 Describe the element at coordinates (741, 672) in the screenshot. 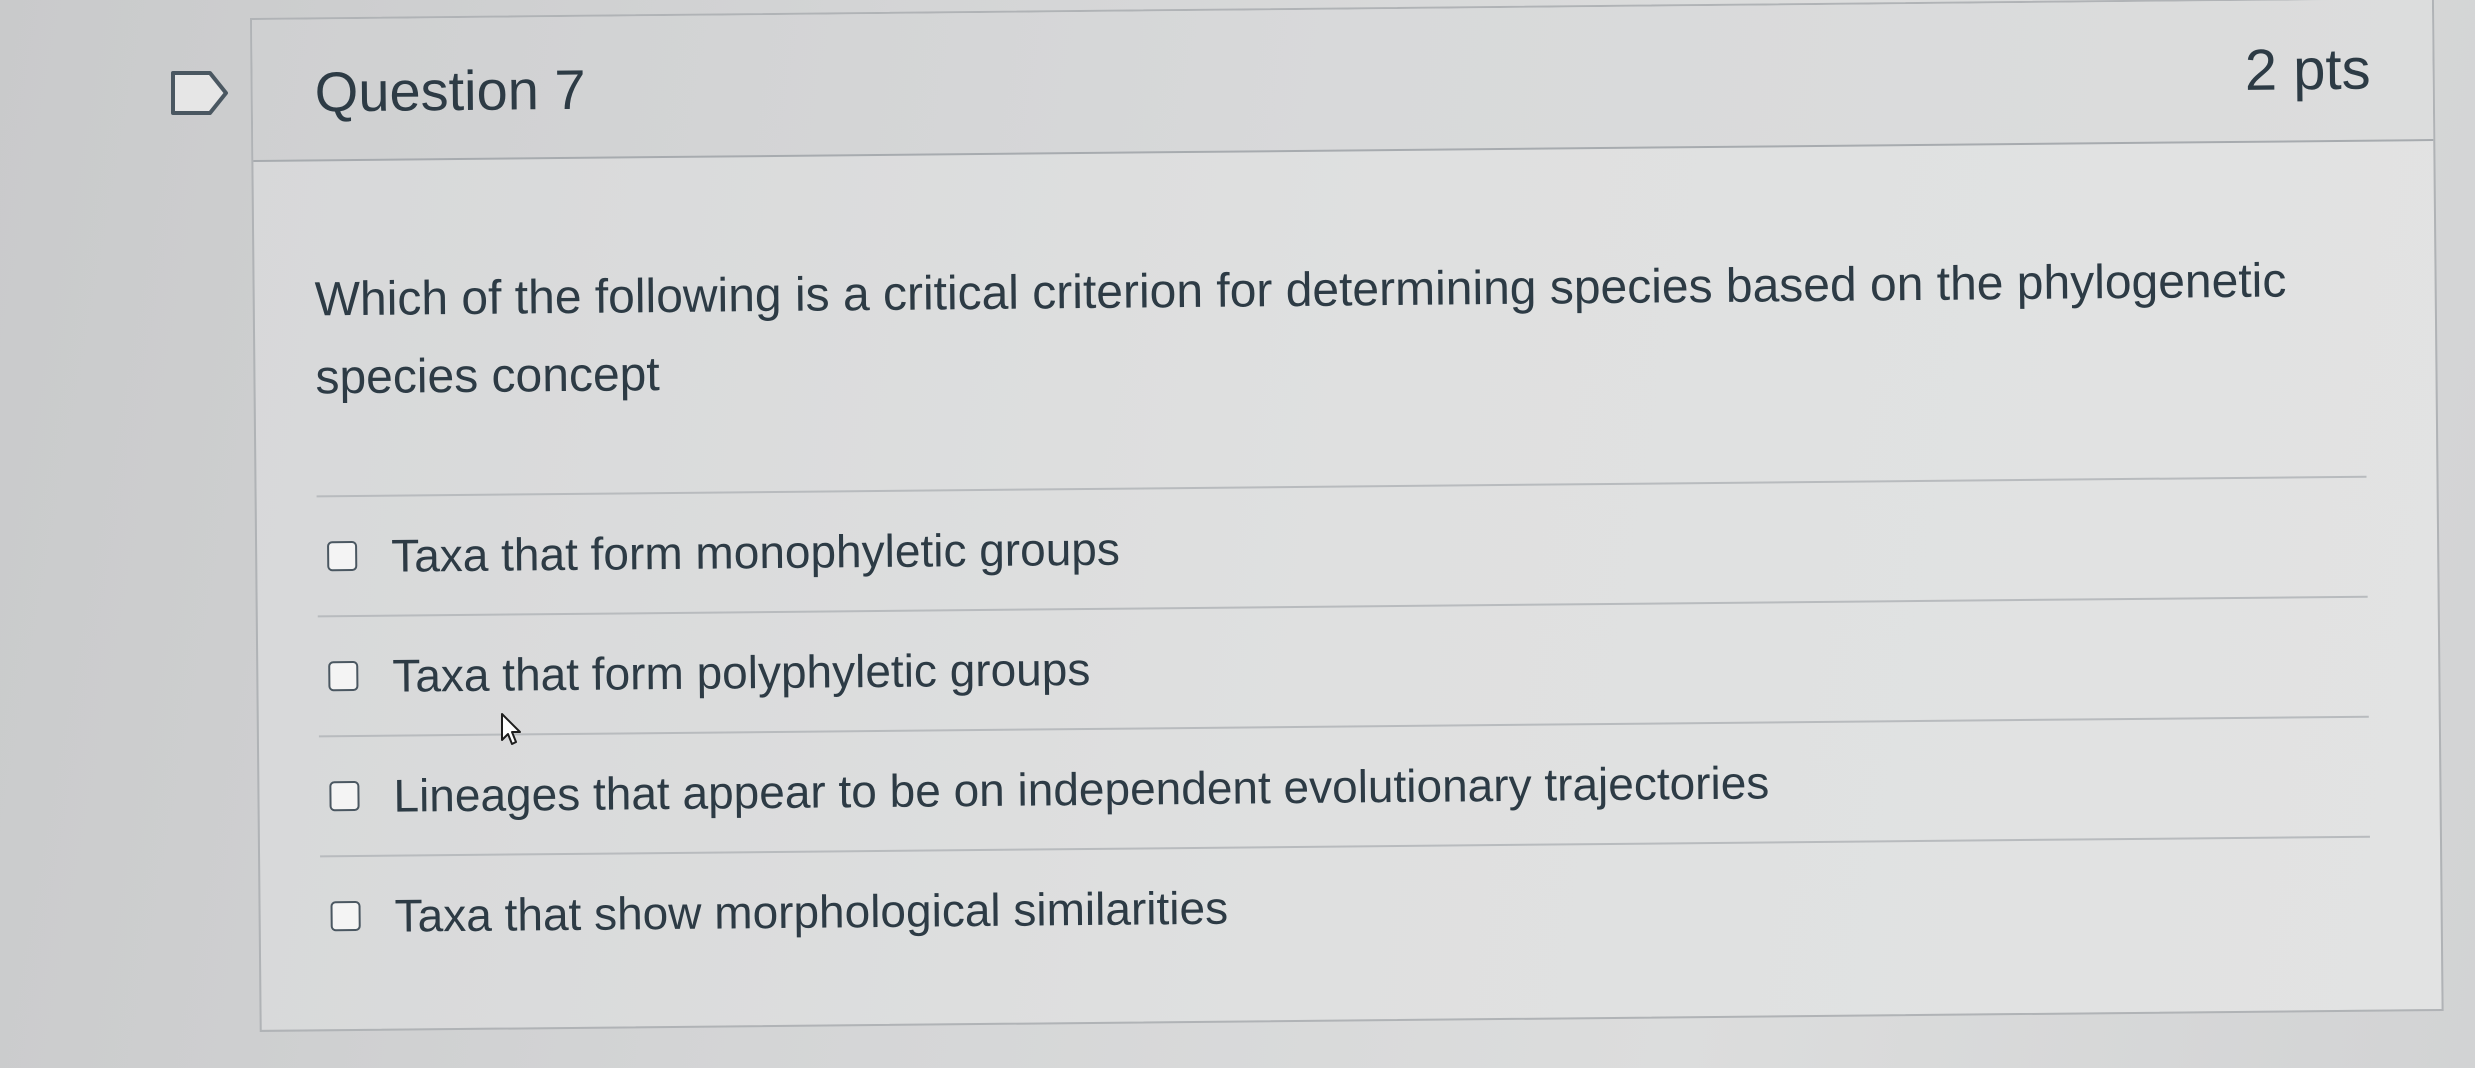

I see `answer-label: Taxa that form polyphyletic groups` at that location.